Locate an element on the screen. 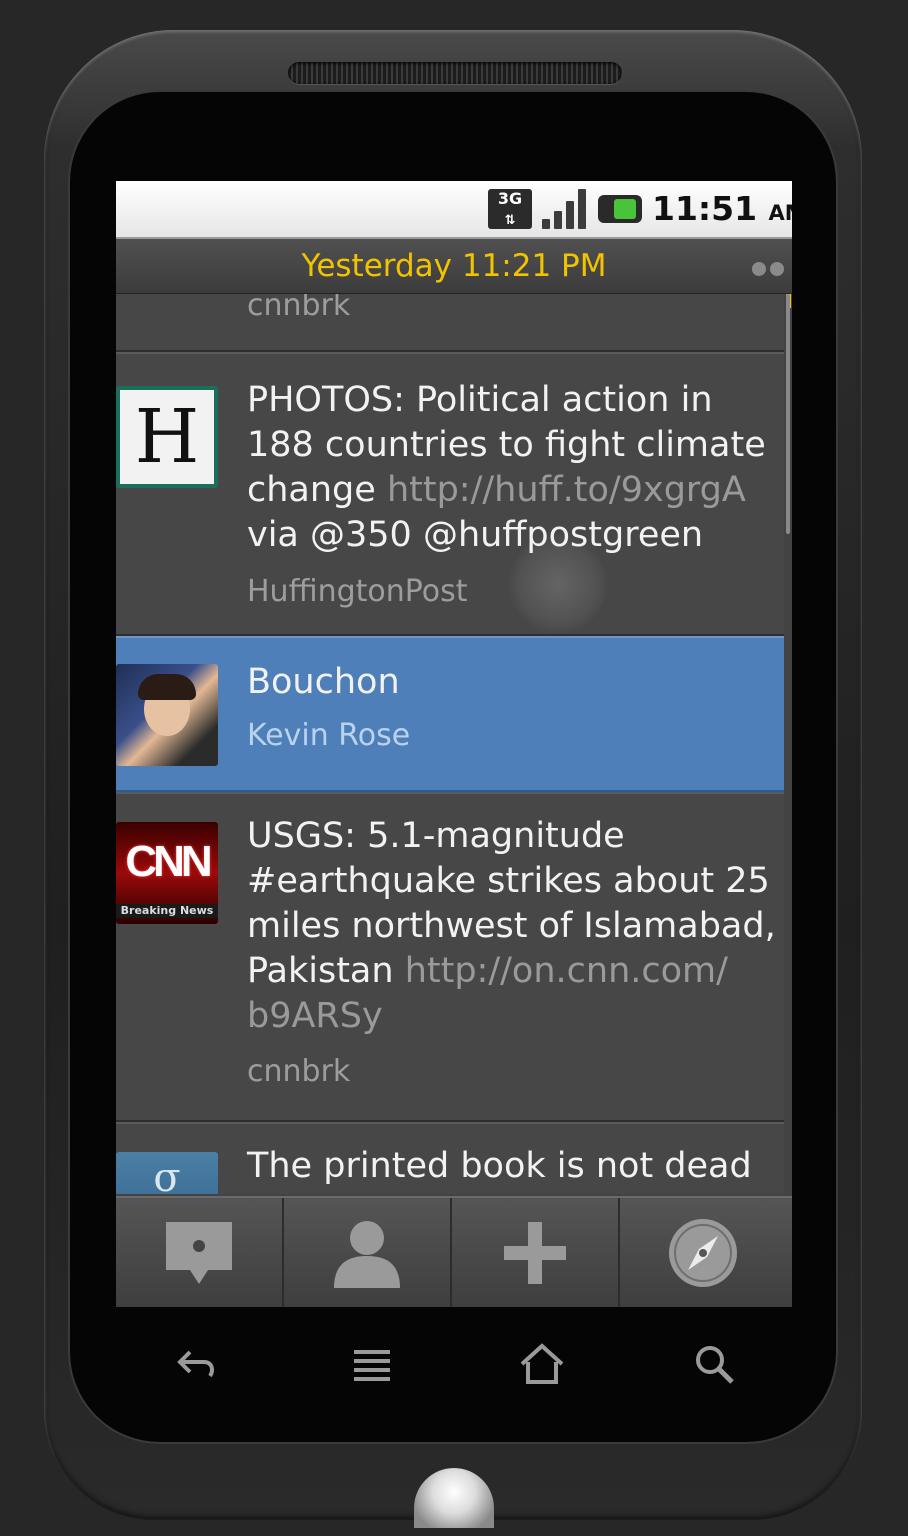  battery-icon is located at coordinates (620, 209).